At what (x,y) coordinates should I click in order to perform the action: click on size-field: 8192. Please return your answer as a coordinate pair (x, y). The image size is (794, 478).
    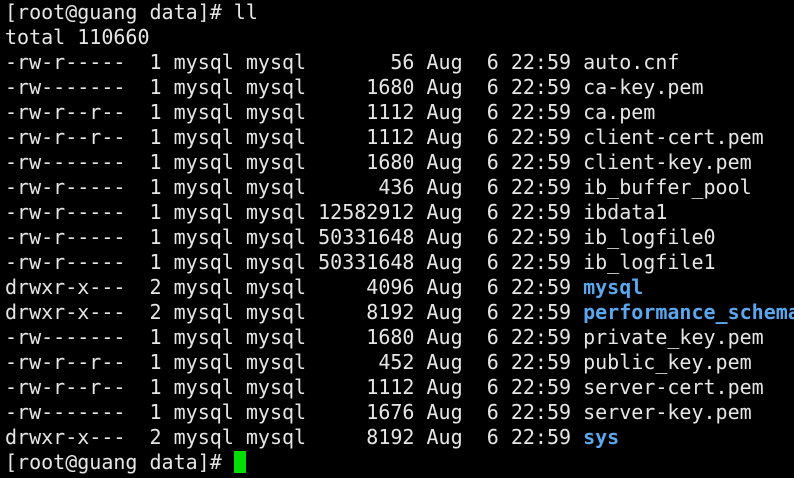
    Looking at the image, I should click on (366, 312).